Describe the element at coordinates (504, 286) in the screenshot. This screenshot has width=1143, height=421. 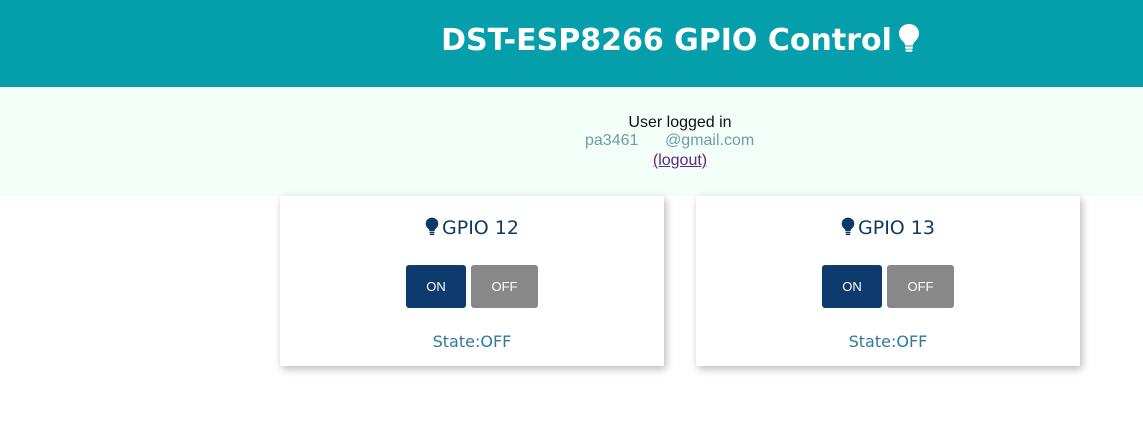
I see `gpio-12-off-button: OFF` at that location.